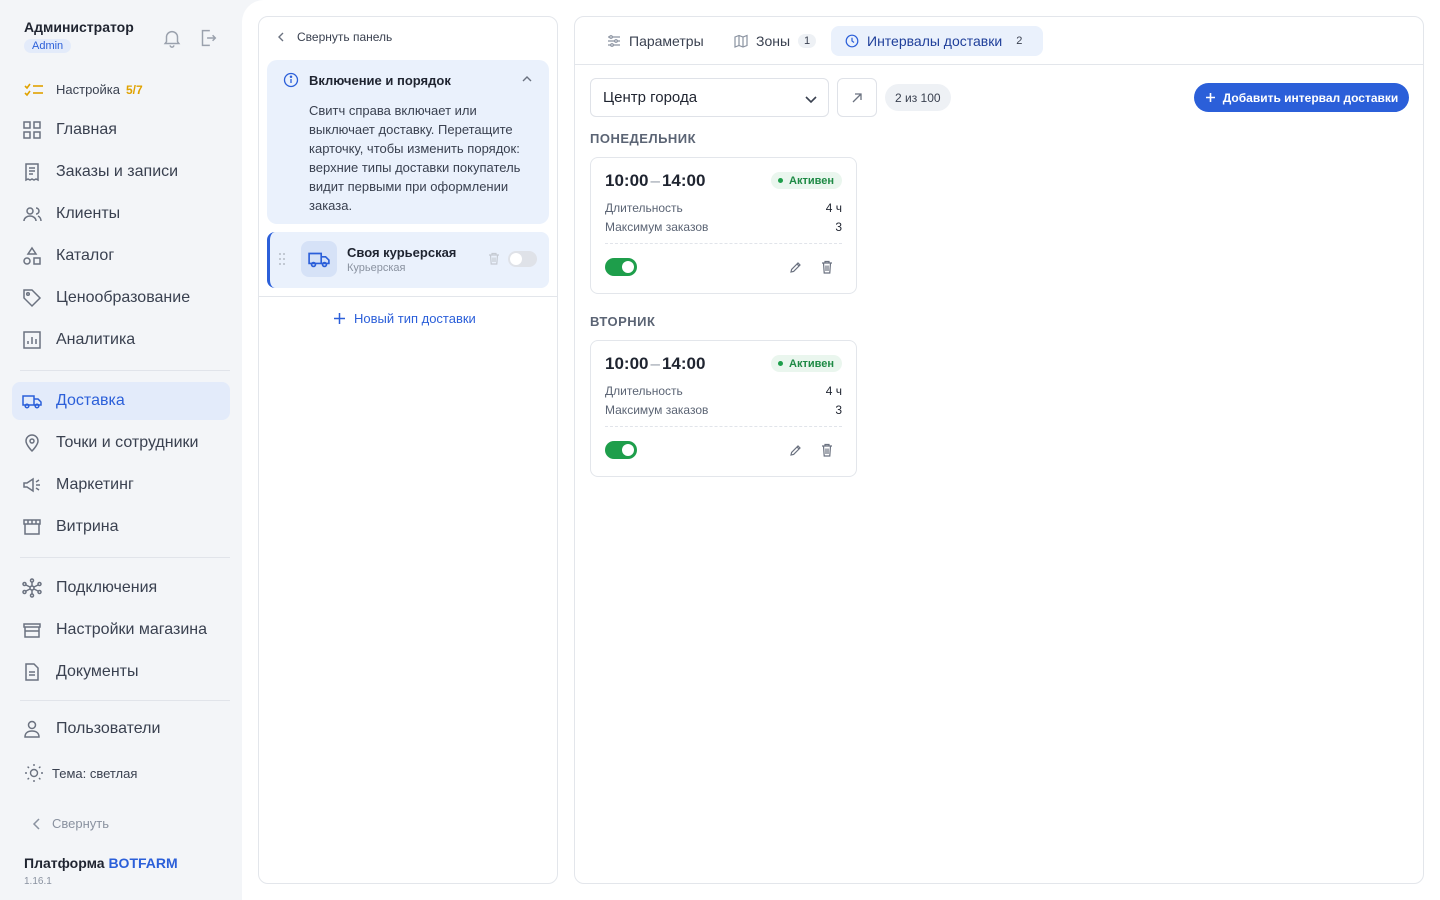  I want to click on clock-icon, so click(852, 41).